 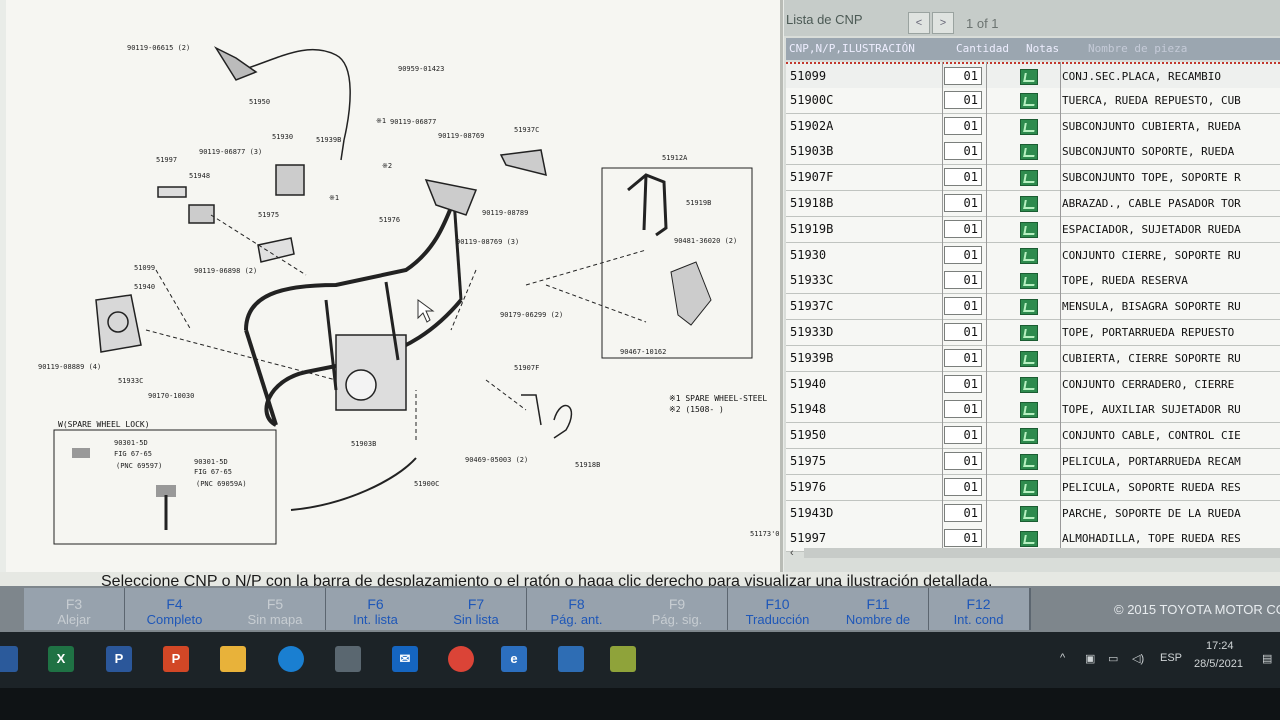 What do you see at coordinates (291, 659) in the screenshot?
I see `edge-icon` at bounding box center [291, 659].